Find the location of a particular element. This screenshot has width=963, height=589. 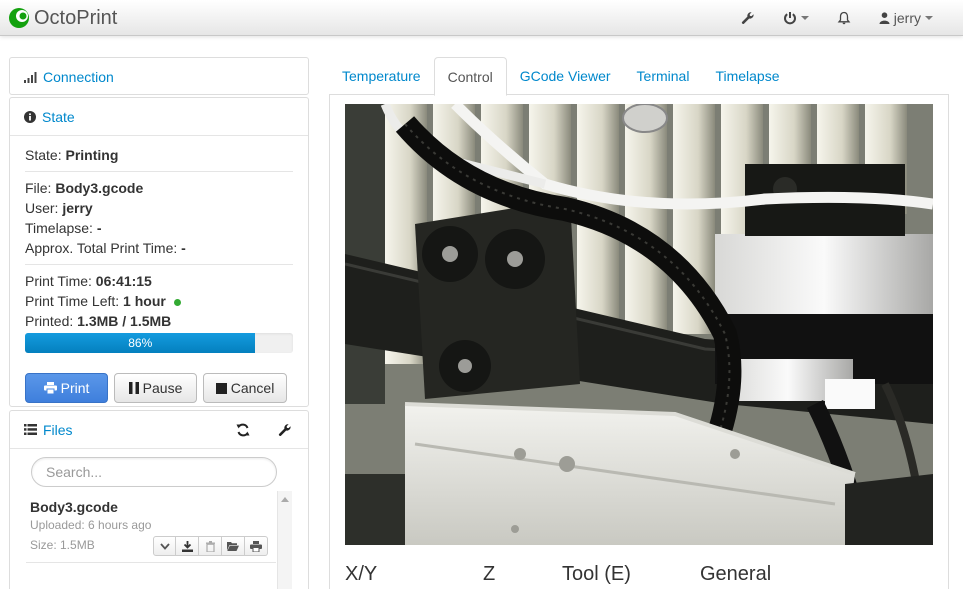

user-name: jerry is located at coordinates (907, 18).